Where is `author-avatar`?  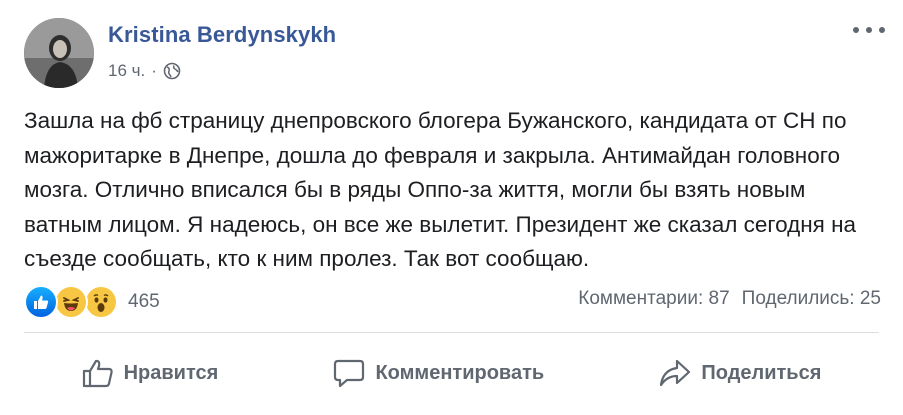 author-avatar is located at coordinates (59, 53).